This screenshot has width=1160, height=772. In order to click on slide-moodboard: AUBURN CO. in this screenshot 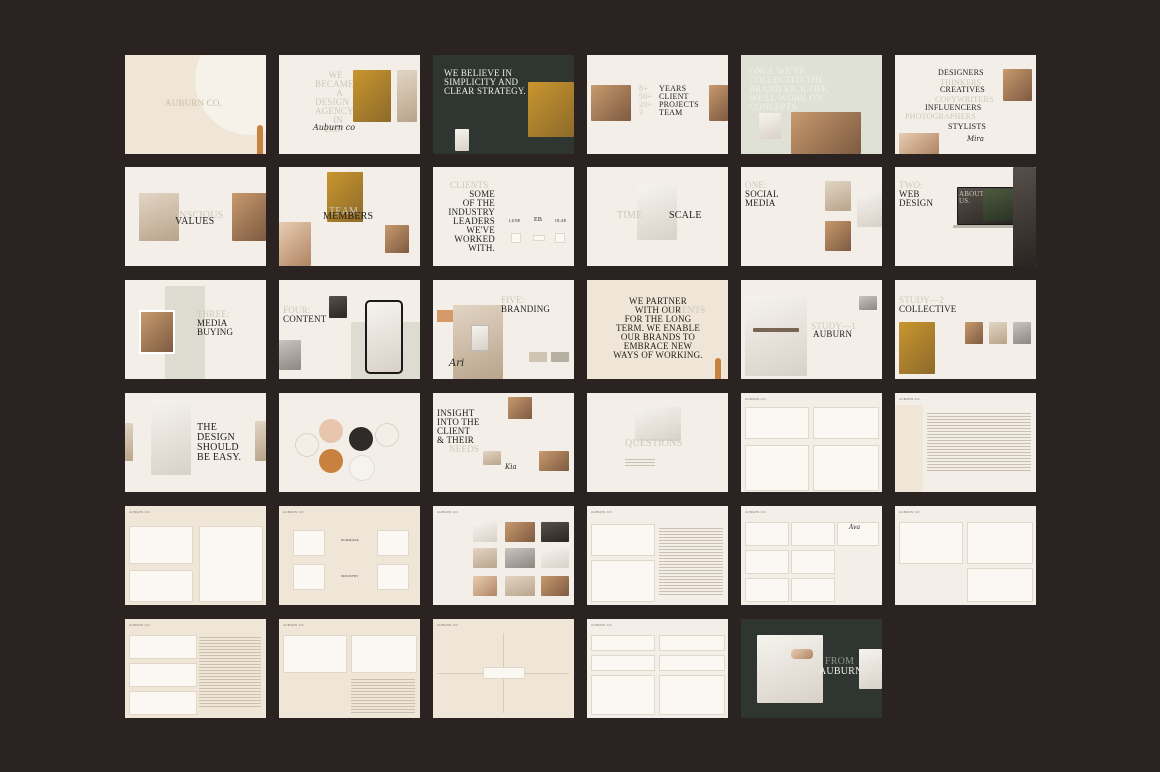, I will do `click(503, 555)`.